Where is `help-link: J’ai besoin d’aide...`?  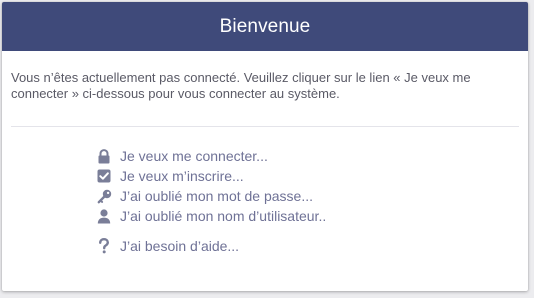
help-link: J’ai besoin d’aide... is located at coordinates (211, 246).